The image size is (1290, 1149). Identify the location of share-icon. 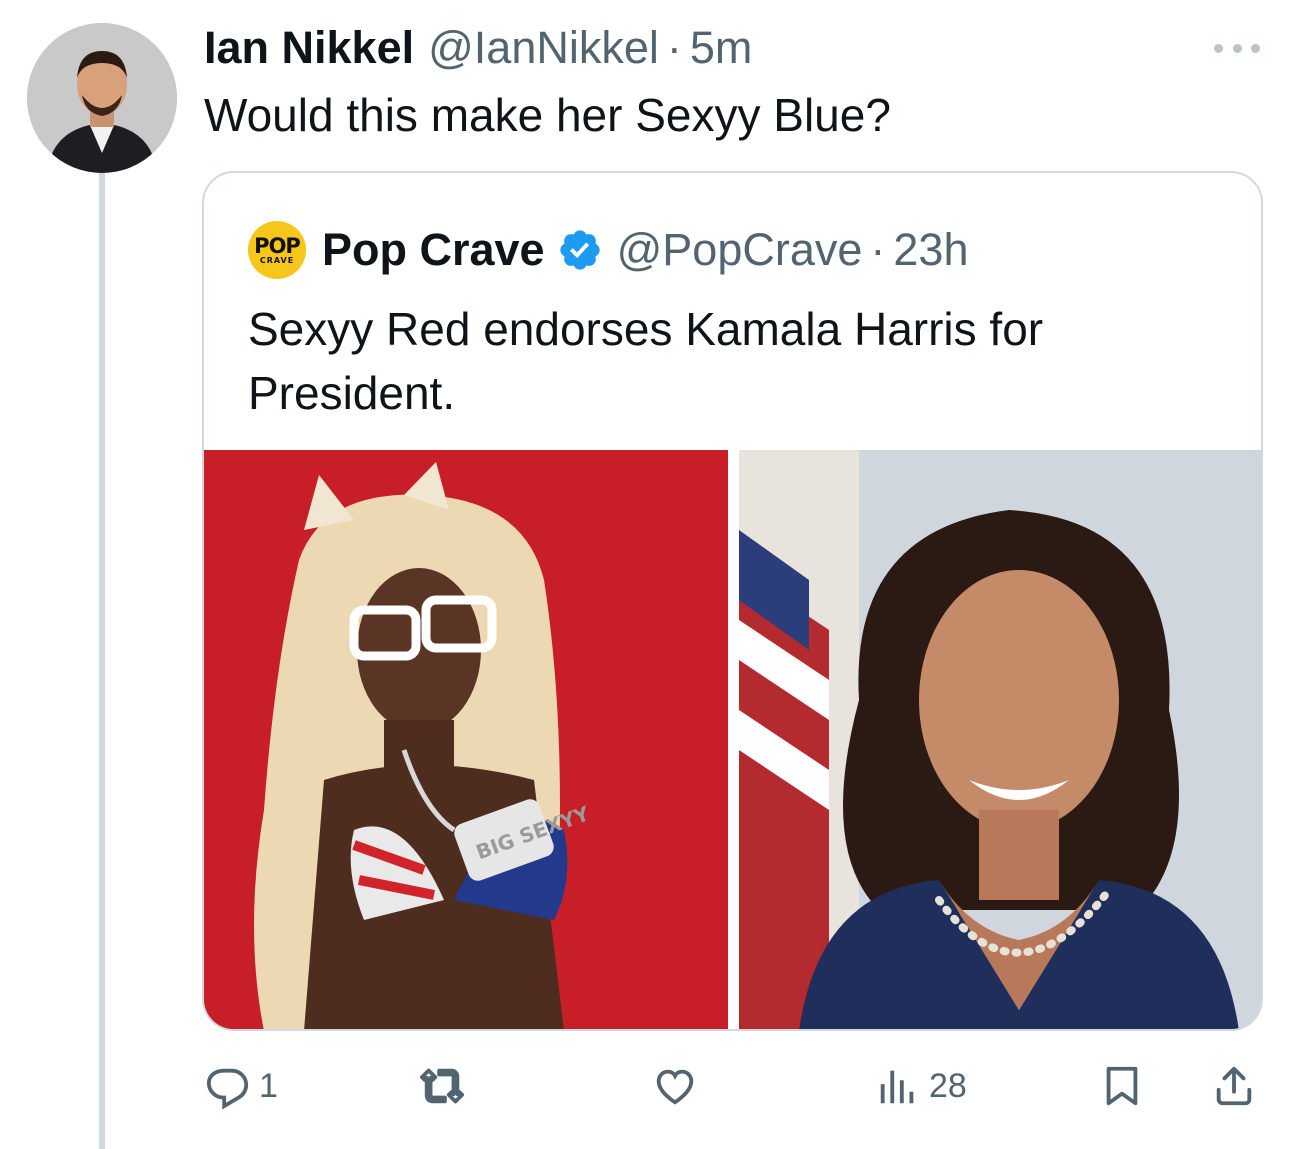
(1234, 1086).